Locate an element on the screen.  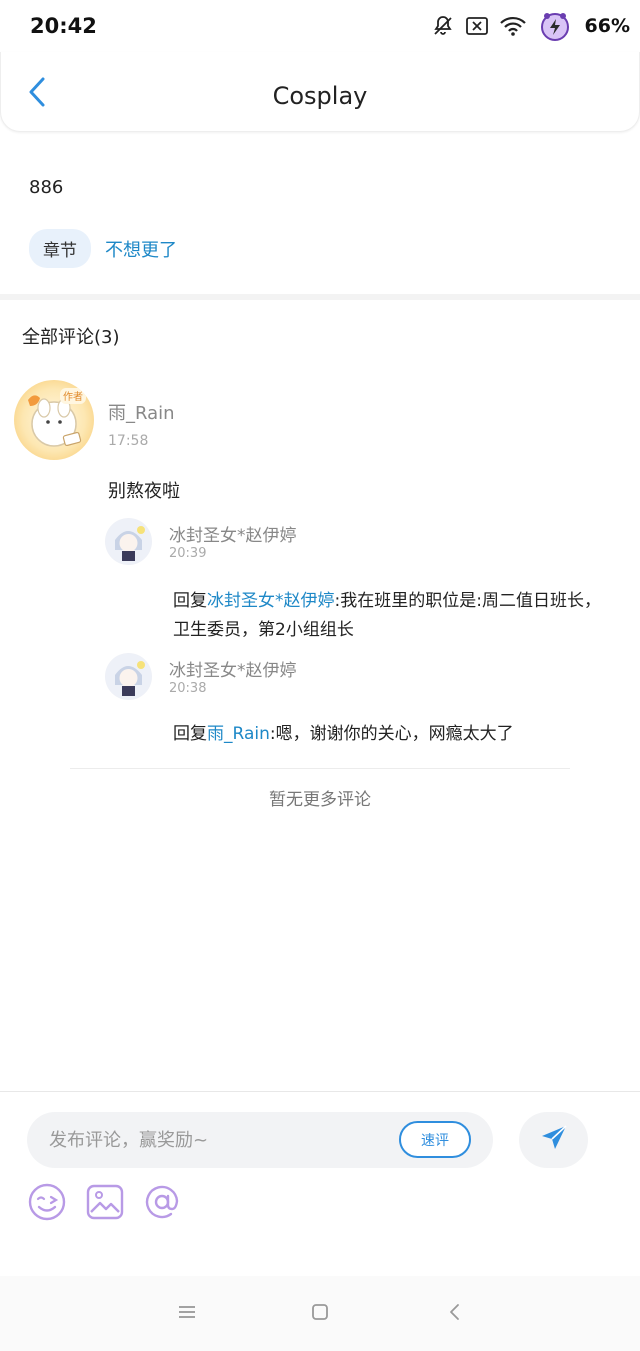
home-square-icon is located at coordinates (320, 1314).